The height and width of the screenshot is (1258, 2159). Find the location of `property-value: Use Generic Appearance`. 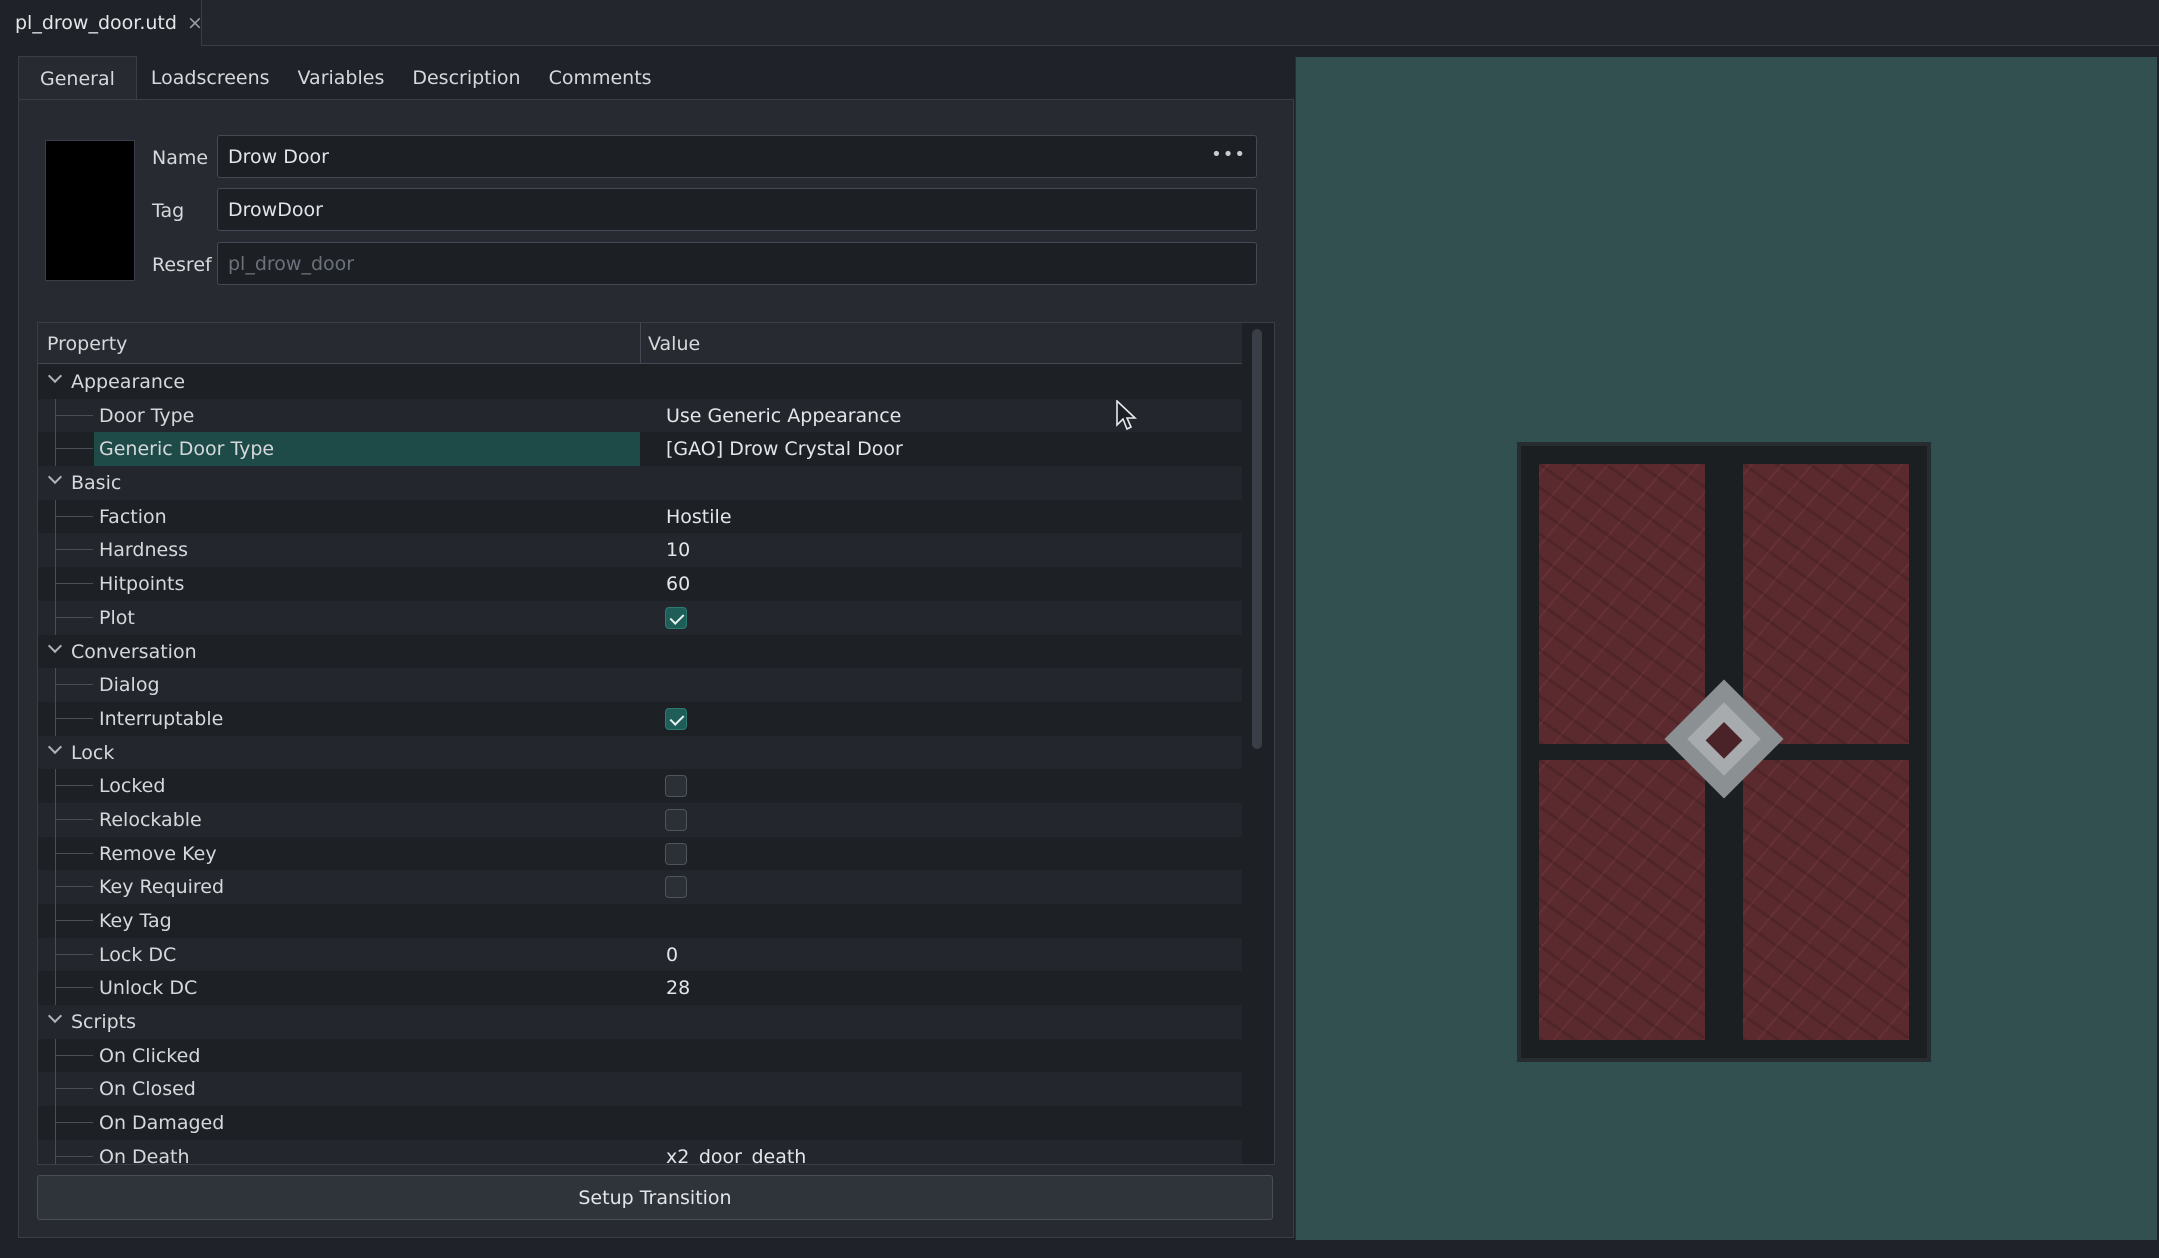

property-value: Use Generic Appearance is located at coordinates (783, 416).